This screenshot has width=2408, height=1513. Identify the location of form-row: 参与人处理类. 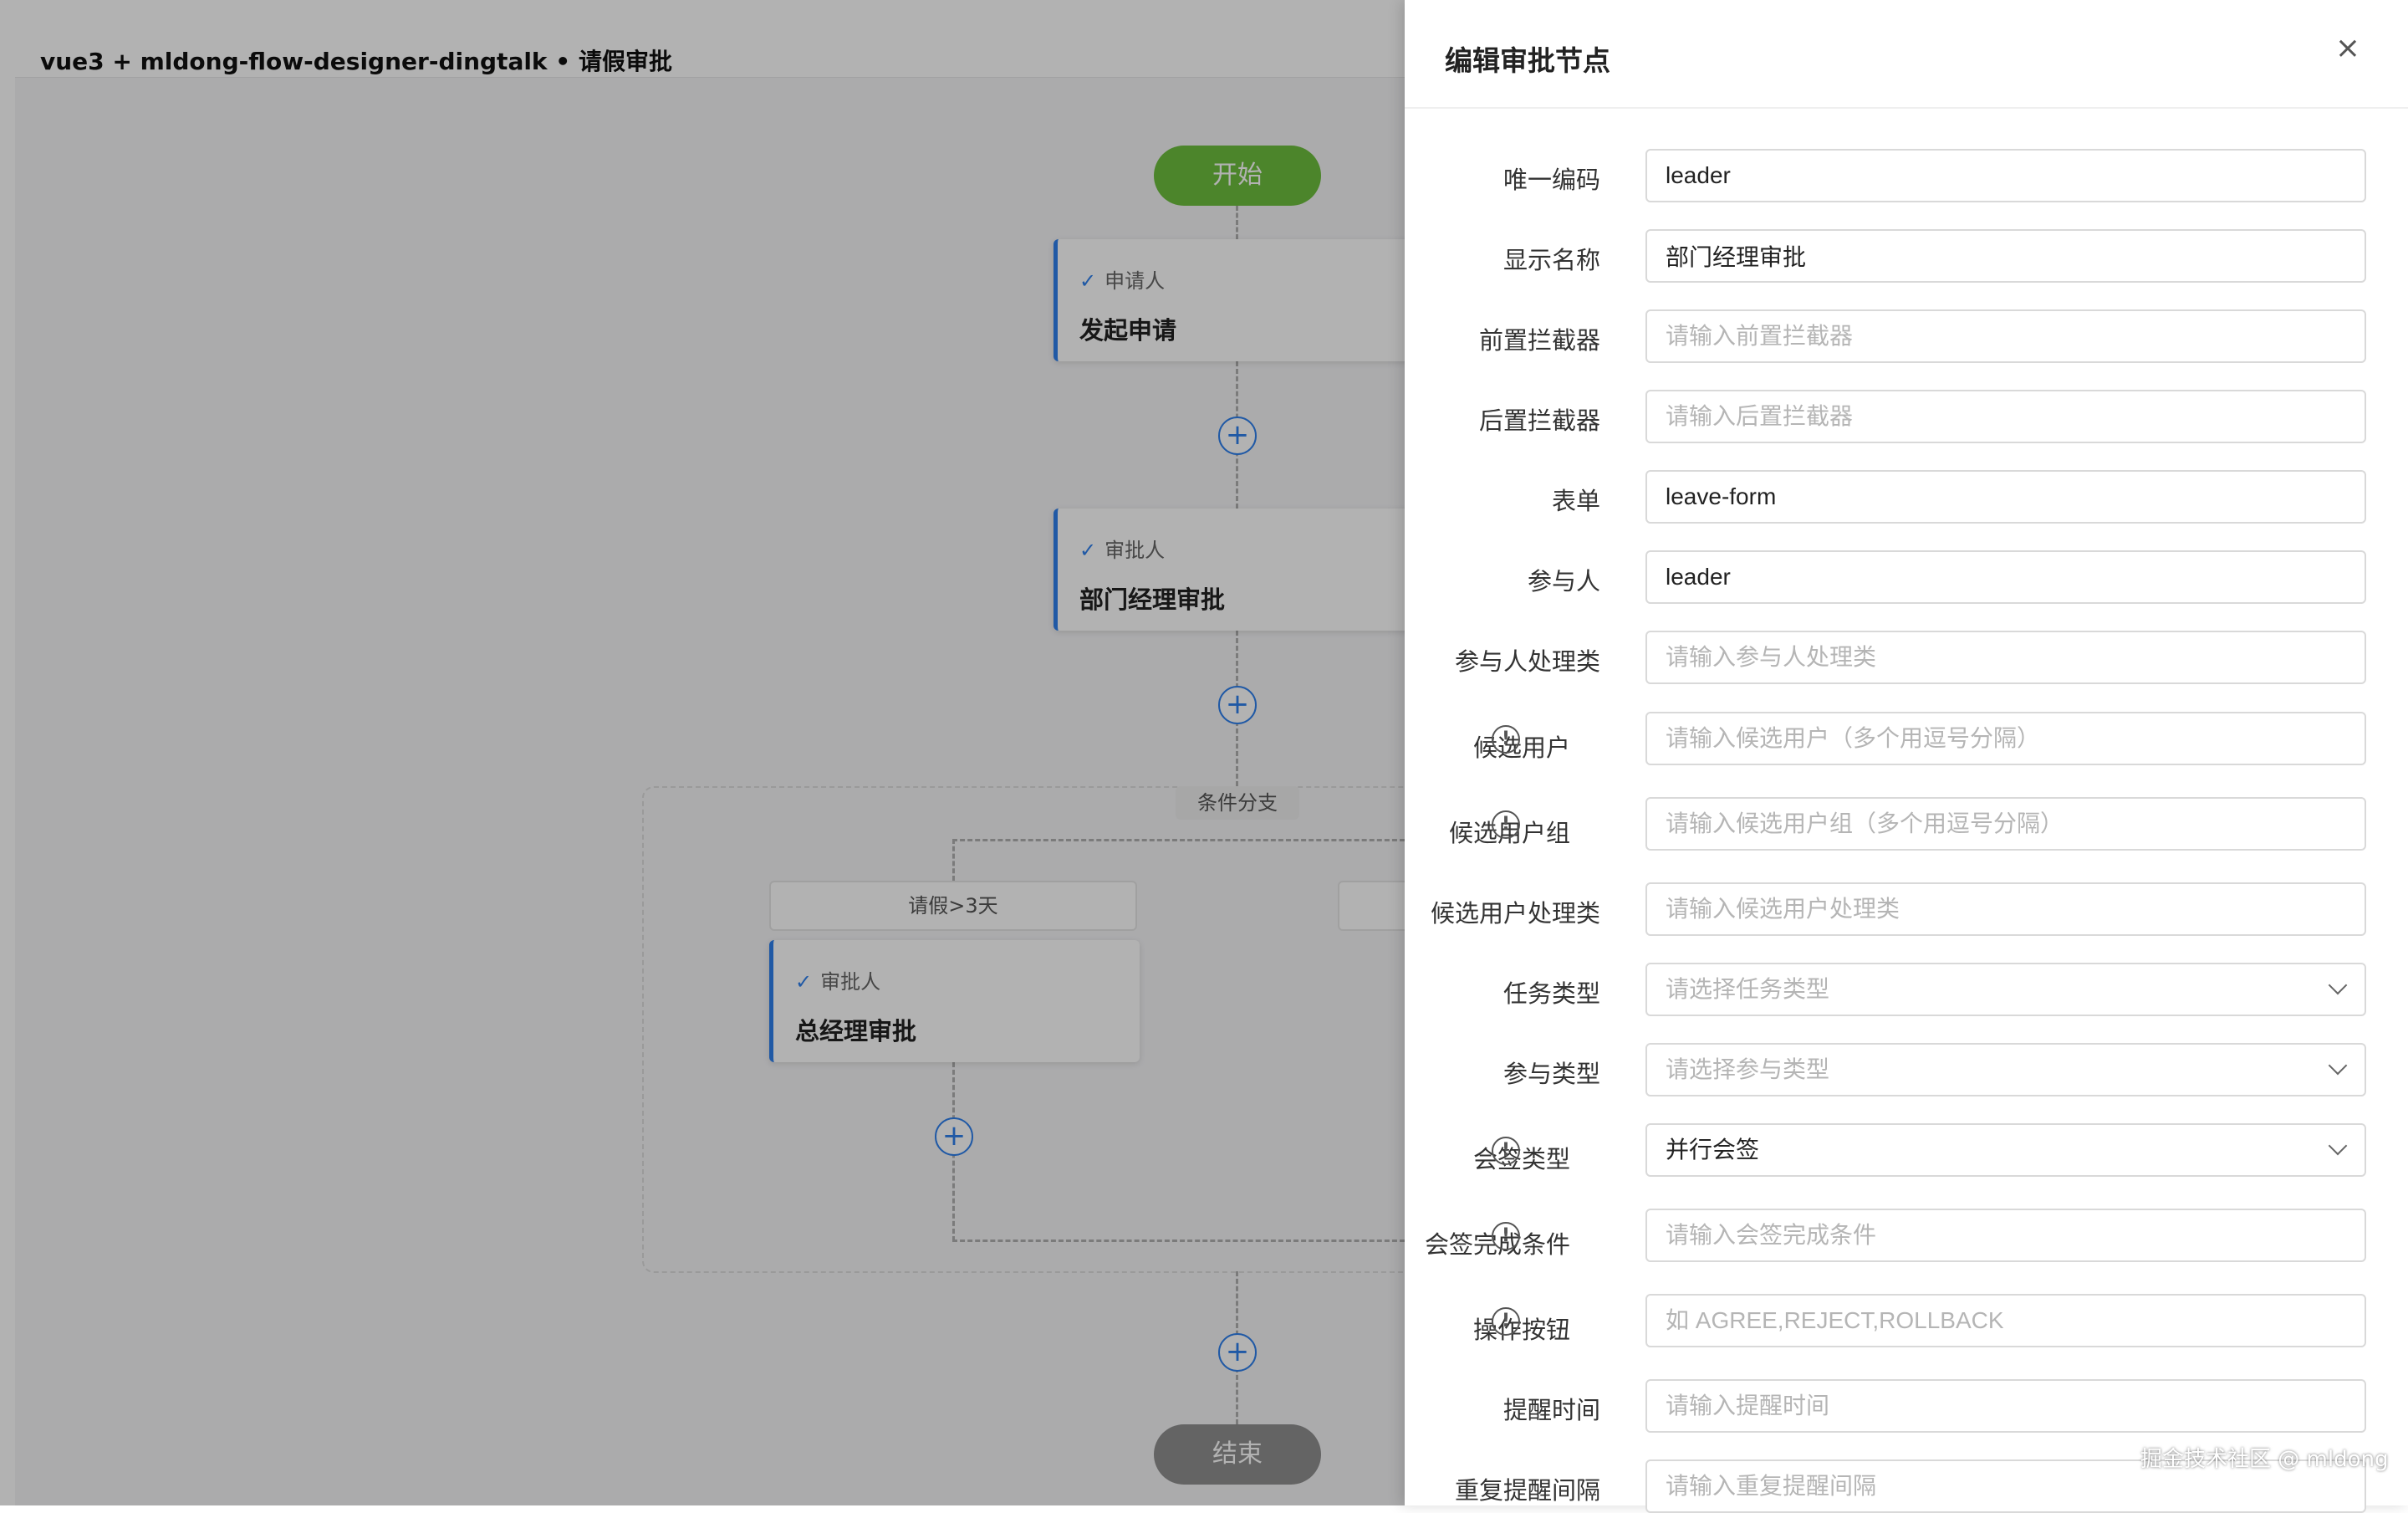
(1906, 657).